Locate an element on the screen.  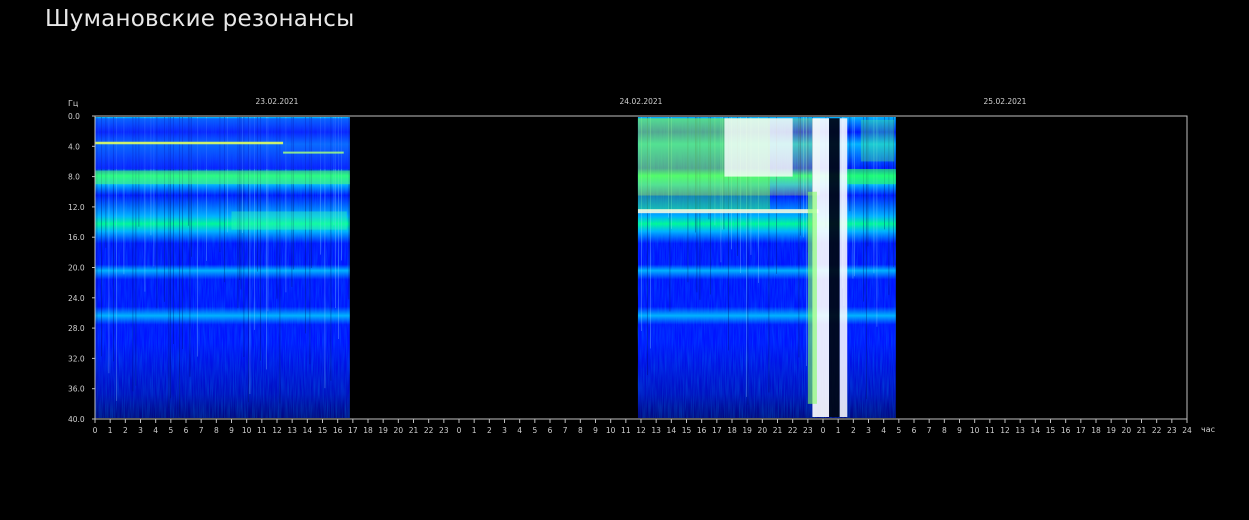
y-tick-label: 4.0 is located at coordinates (74, 146).